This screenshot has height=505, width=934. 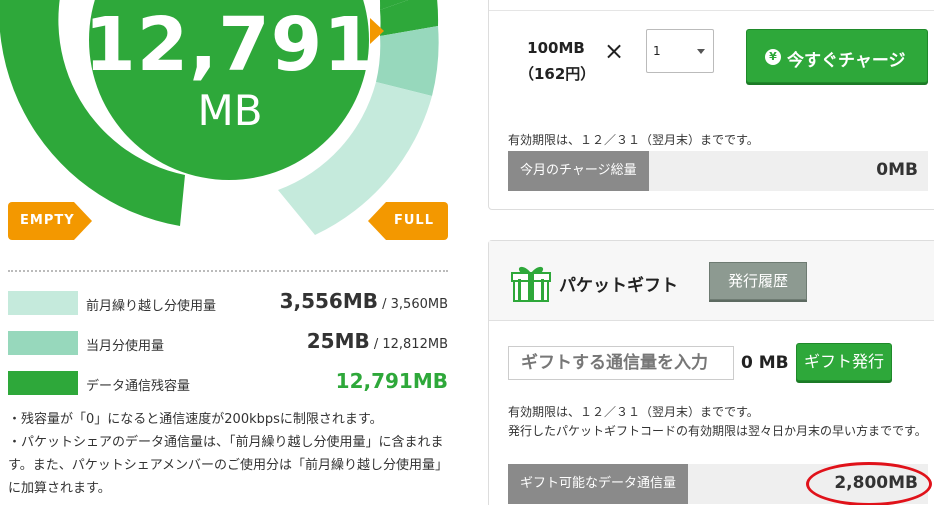 What do you see at coordinates (765, 363) in the screenshot?
I see `gift-amount-unit: 0 MB` at bounding box center [765, 363].